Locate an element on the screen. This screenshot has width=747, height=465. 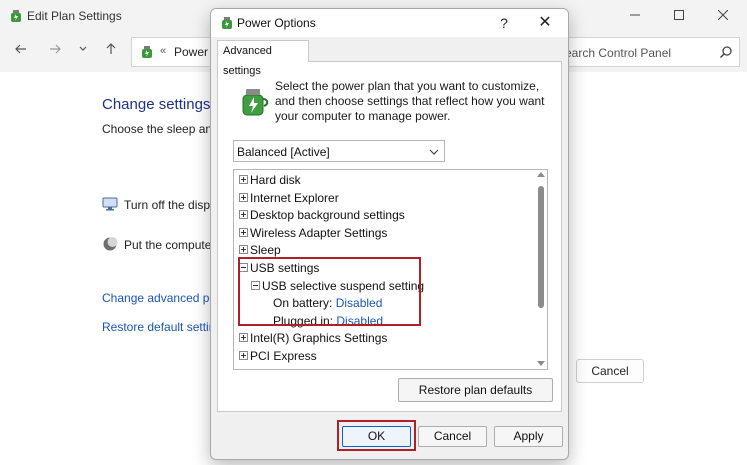
tree-item-label: On battery: Disabled is located at coordinates (327, 303).